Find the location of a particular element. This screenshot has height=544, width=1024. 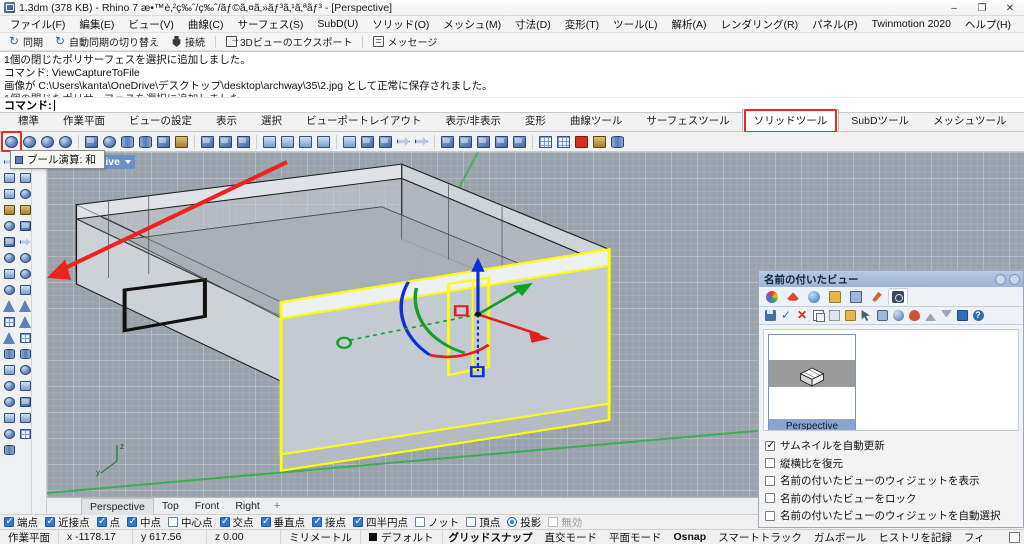

viewport-tab-front: Front is located at coordinates (207, 506).